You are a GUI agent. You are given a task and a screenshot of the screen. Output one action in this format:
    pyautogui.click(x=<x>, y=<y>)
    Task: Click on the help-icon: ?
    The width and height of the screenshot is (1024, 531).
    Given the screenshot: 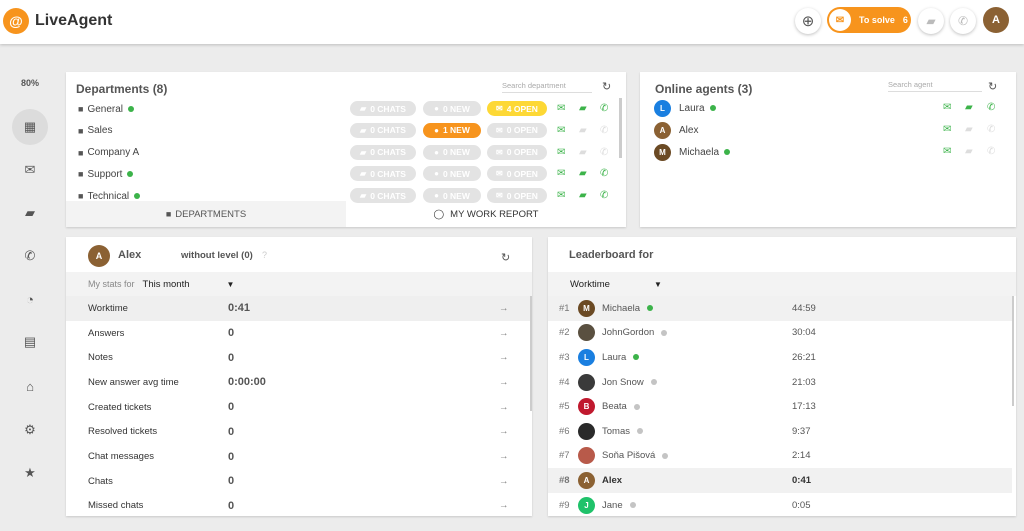 What is the action you would take?
    pyautogui.click(x=264, y=255)
    